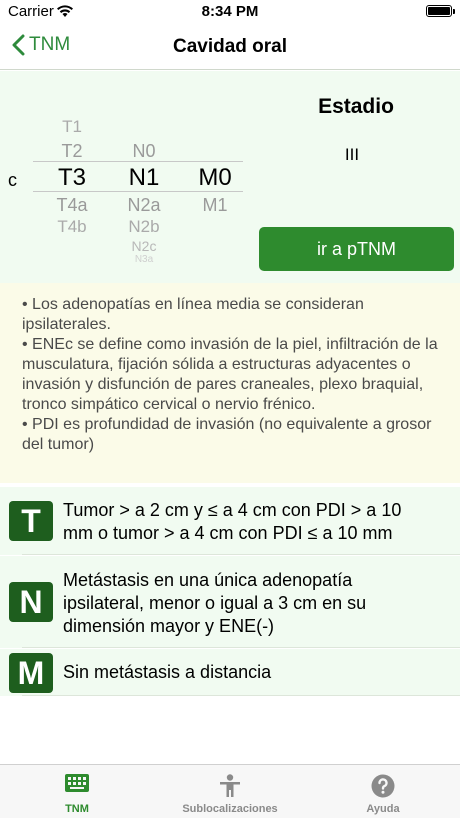 Image resolution: width=460 pixels, height=818 pixels. I want to click on picker-option: T2, so click(72, 151).